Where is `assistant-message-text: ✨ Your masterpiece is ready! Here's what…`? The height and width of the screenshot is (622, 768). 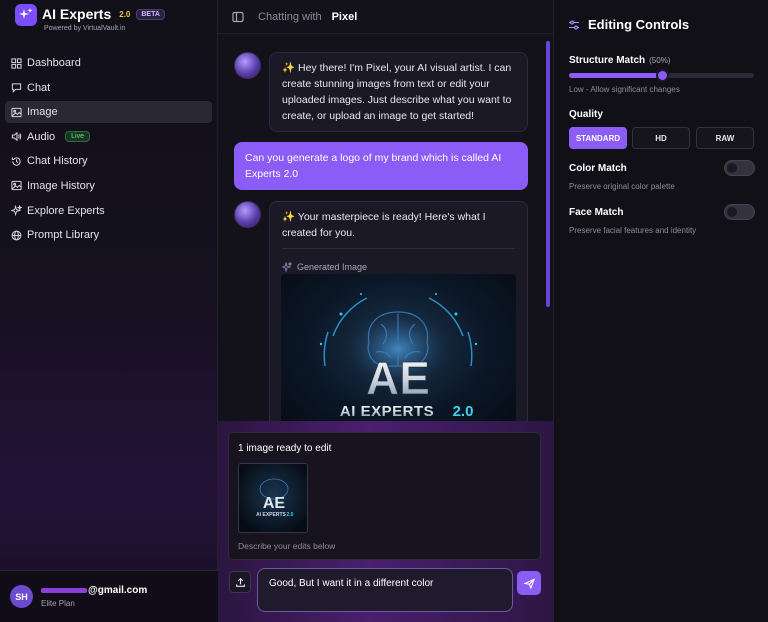 assistant-message-text: ✨ Your masterpiece is ready! Here's what… is located at coordinates (384, 225).